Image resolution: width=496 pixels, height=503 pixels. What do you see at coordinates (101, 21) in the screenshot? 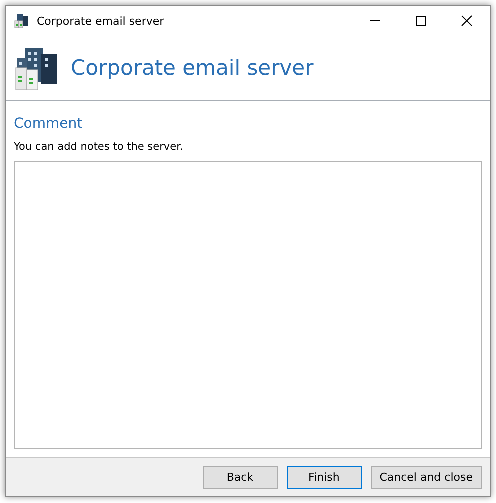
I see `window-title: Corporate email server` at bounding box center [101, 21].